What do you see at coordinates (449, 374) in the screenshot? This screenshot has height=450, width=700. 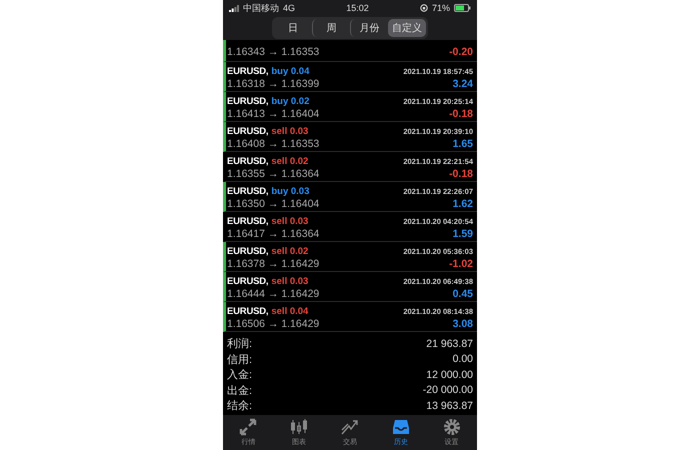 I see `summary-value: 12 000.00` at bounding box center [449, 374].